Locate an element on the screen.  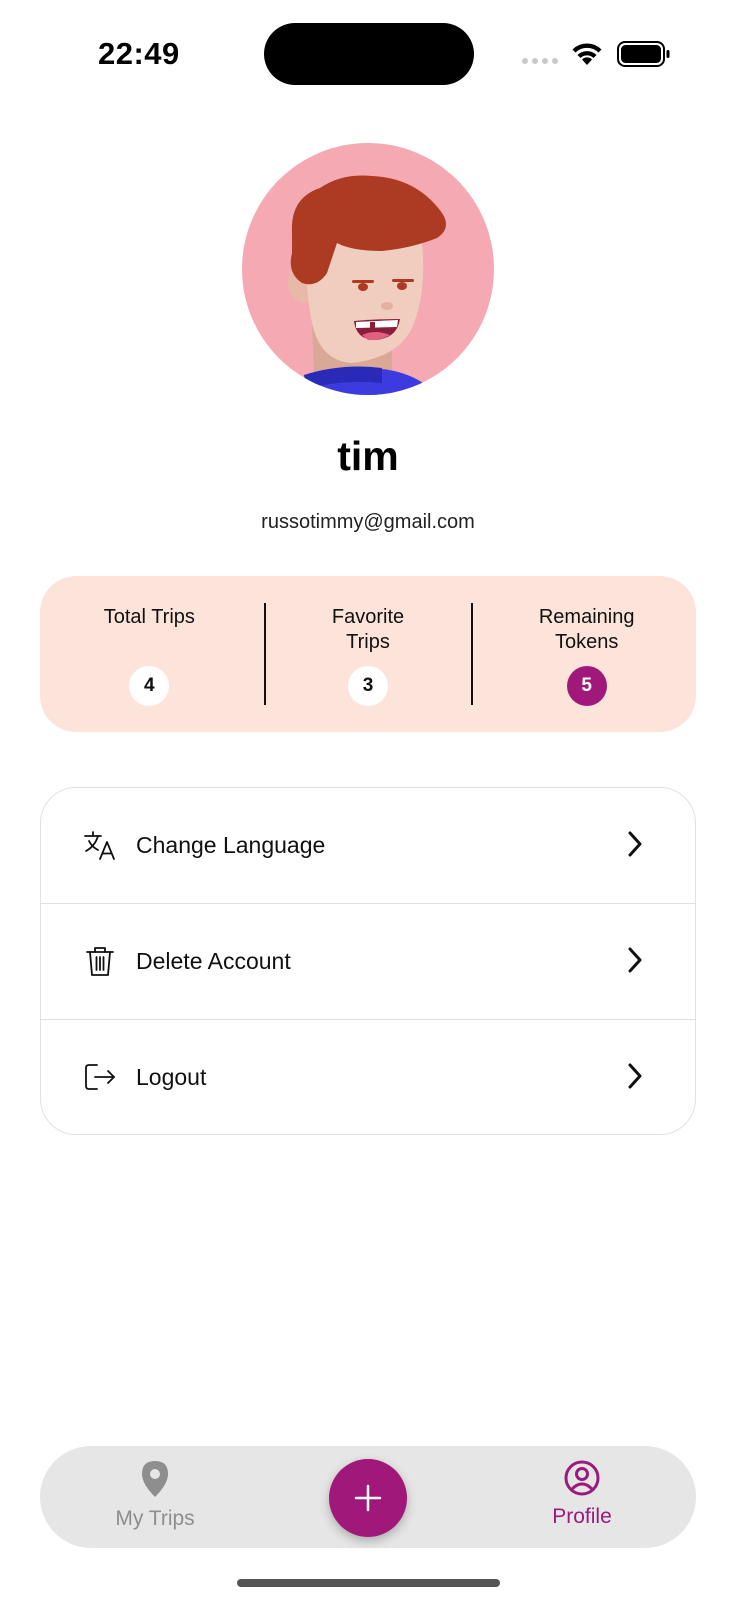
trash-icon is located at coordinates (100, 961).